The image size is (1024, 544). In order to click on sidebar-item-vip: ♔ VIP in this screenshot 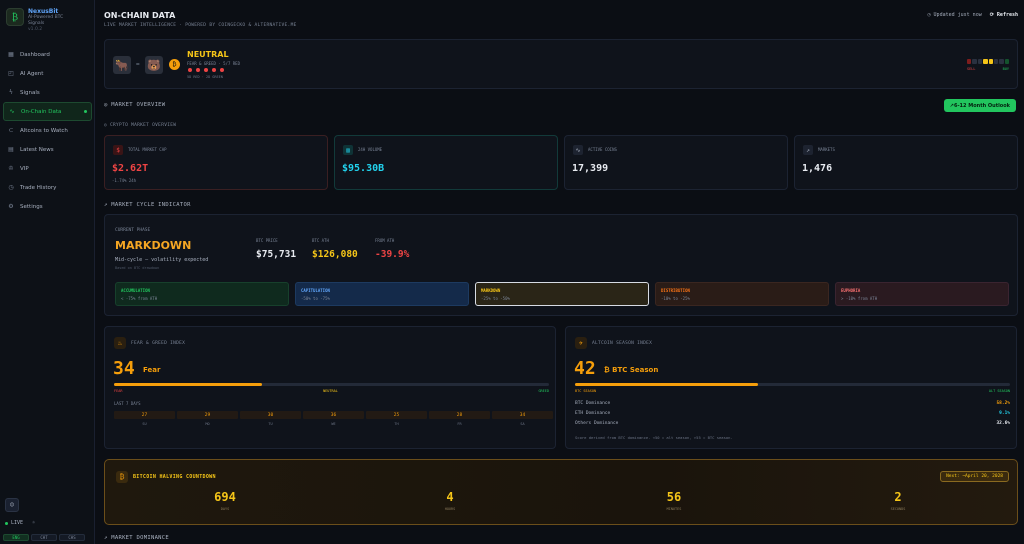, I will do `click(47, 168)`.